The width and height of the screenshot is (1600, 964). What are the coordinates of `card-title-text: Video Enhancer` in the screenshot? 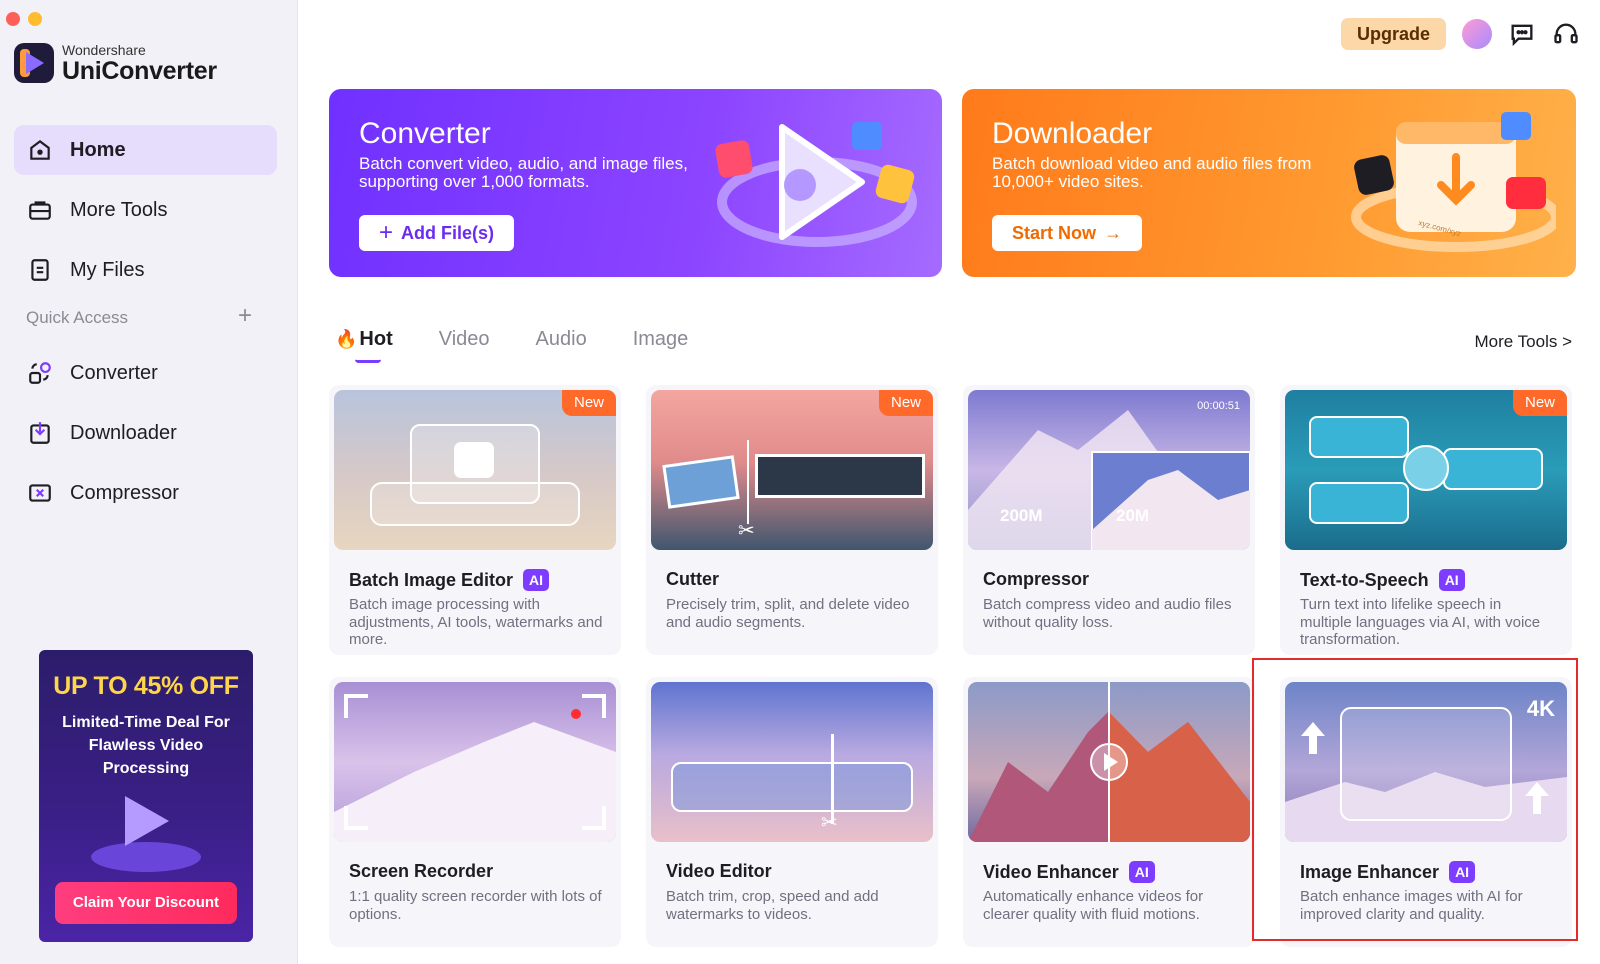 It's located at (1051, 871).